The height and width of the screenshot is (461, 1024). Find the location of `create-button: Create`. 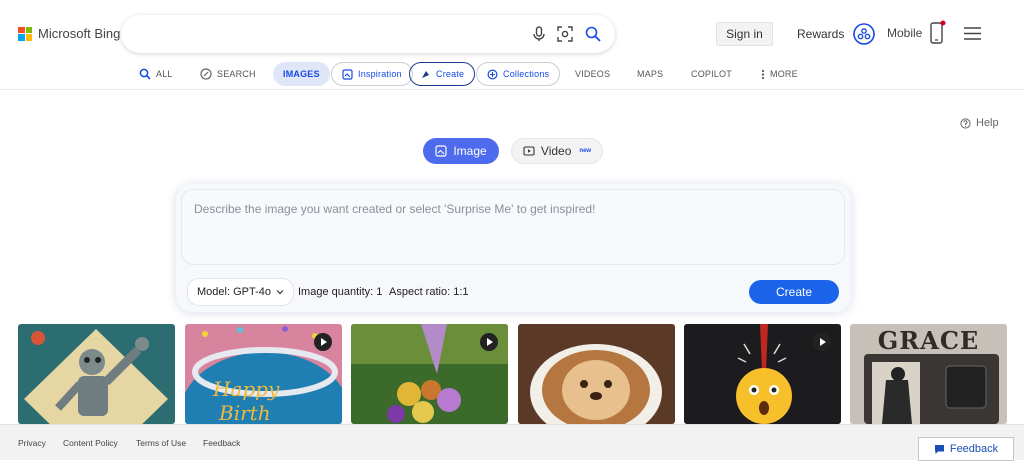

create-button: Create is located at coordinates (794, 292).